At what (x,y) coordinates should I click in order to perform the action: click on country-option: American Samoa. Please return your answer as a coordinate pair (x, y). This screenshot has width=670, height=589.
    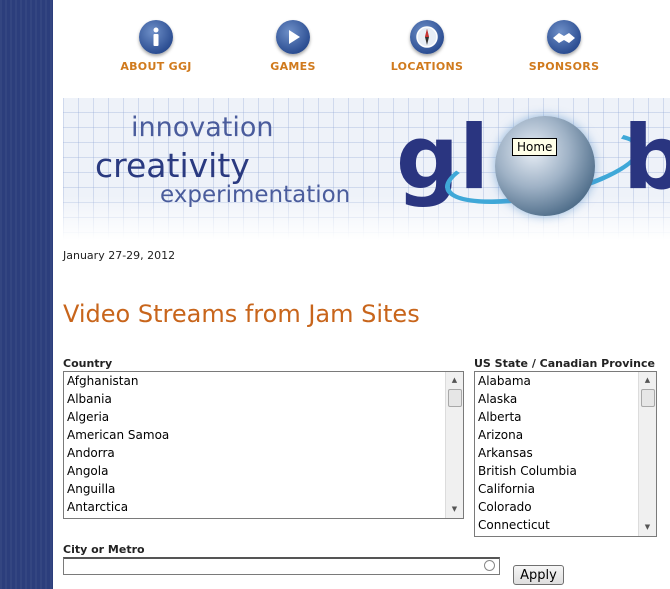
    Looking at the image, I should click on (263, 435).